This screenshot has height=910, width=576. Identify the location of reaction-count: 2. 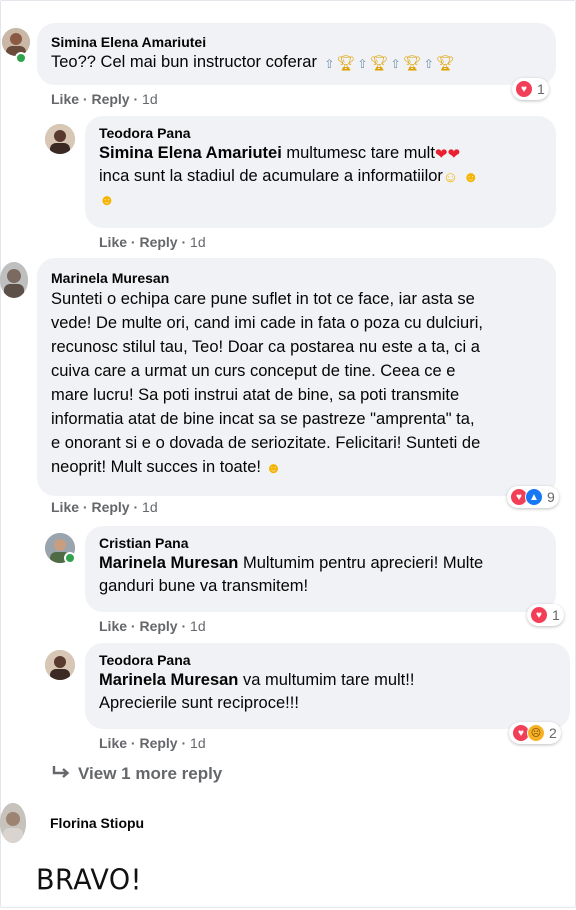
(553, 733).